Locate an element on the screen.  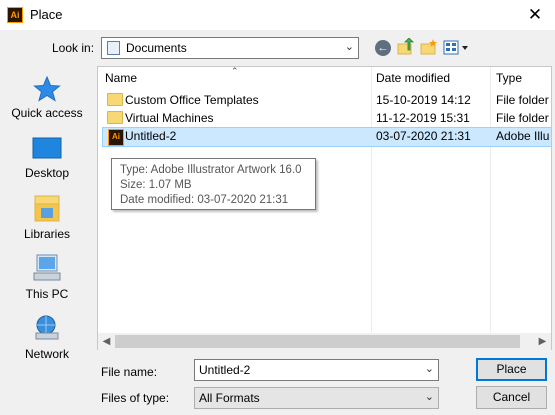
tooltip-size: Size: 1.07 MB is located at coordinates (156, 185).